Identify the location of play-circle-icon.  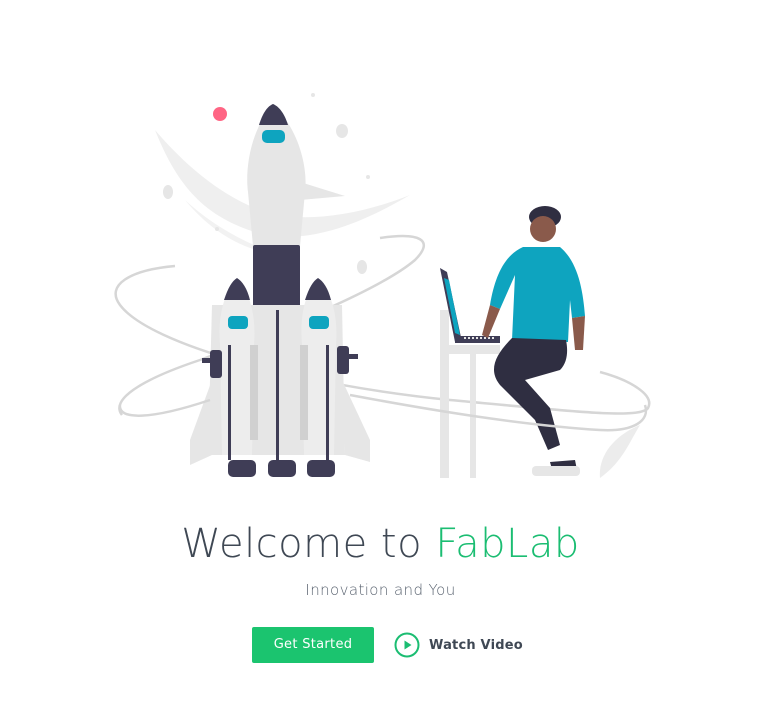
(407, 645).